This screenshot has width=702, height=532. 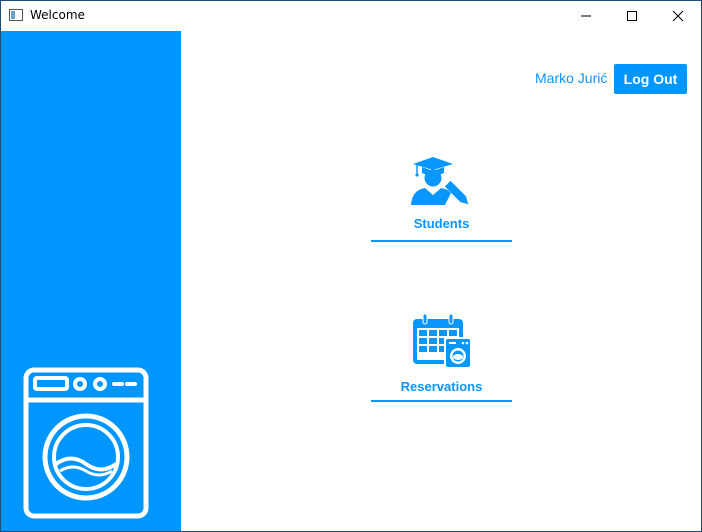 I want to click on minimize-button, so click(x=586, y=16).